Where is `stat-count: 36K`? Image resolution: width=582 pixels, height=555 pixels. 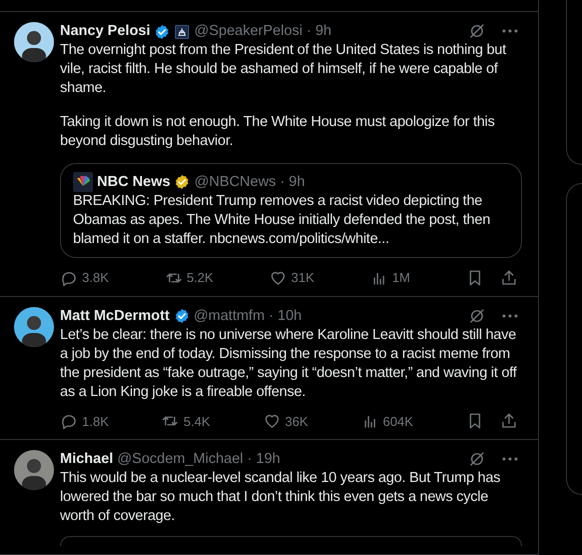
stat-count: 36K is located at coordinates (296, 421).